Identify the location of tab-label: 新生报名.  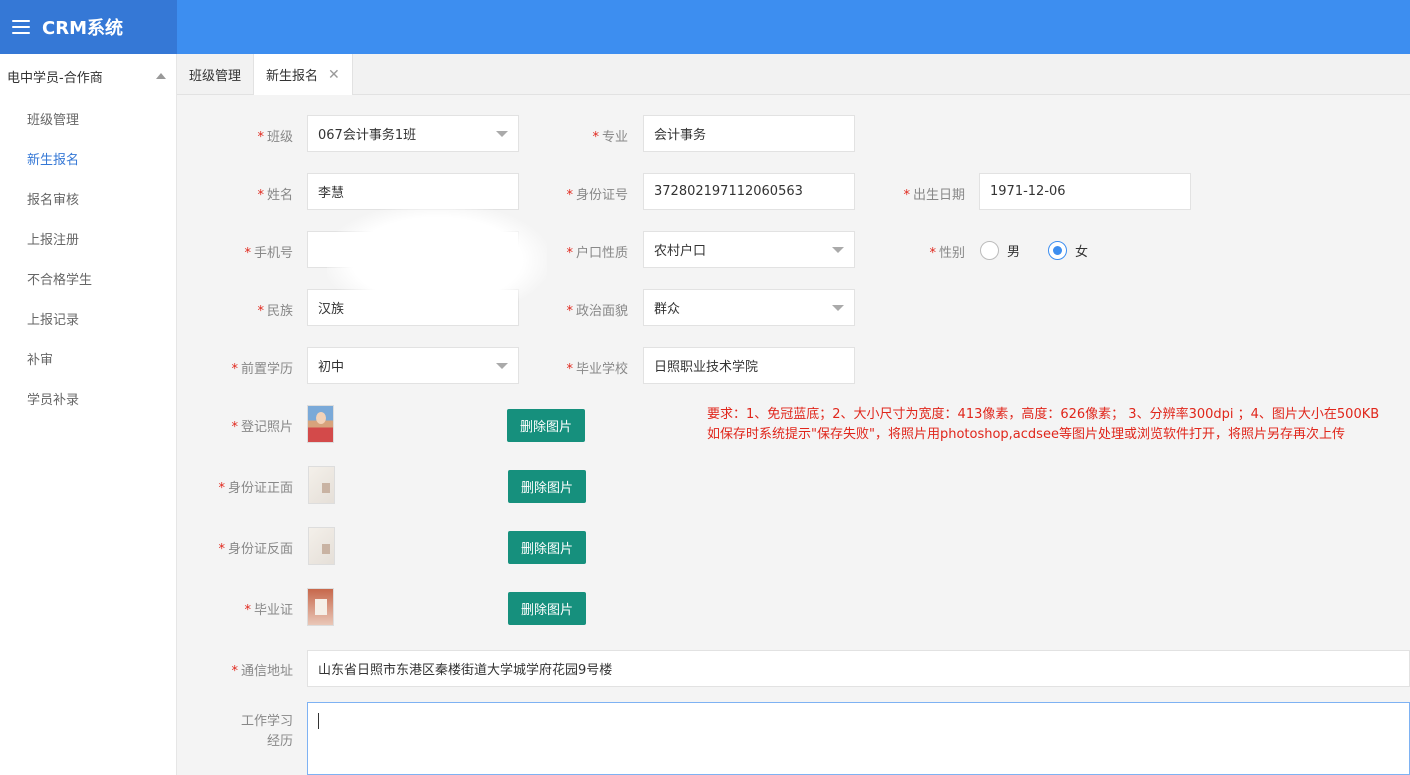
(292, 76).